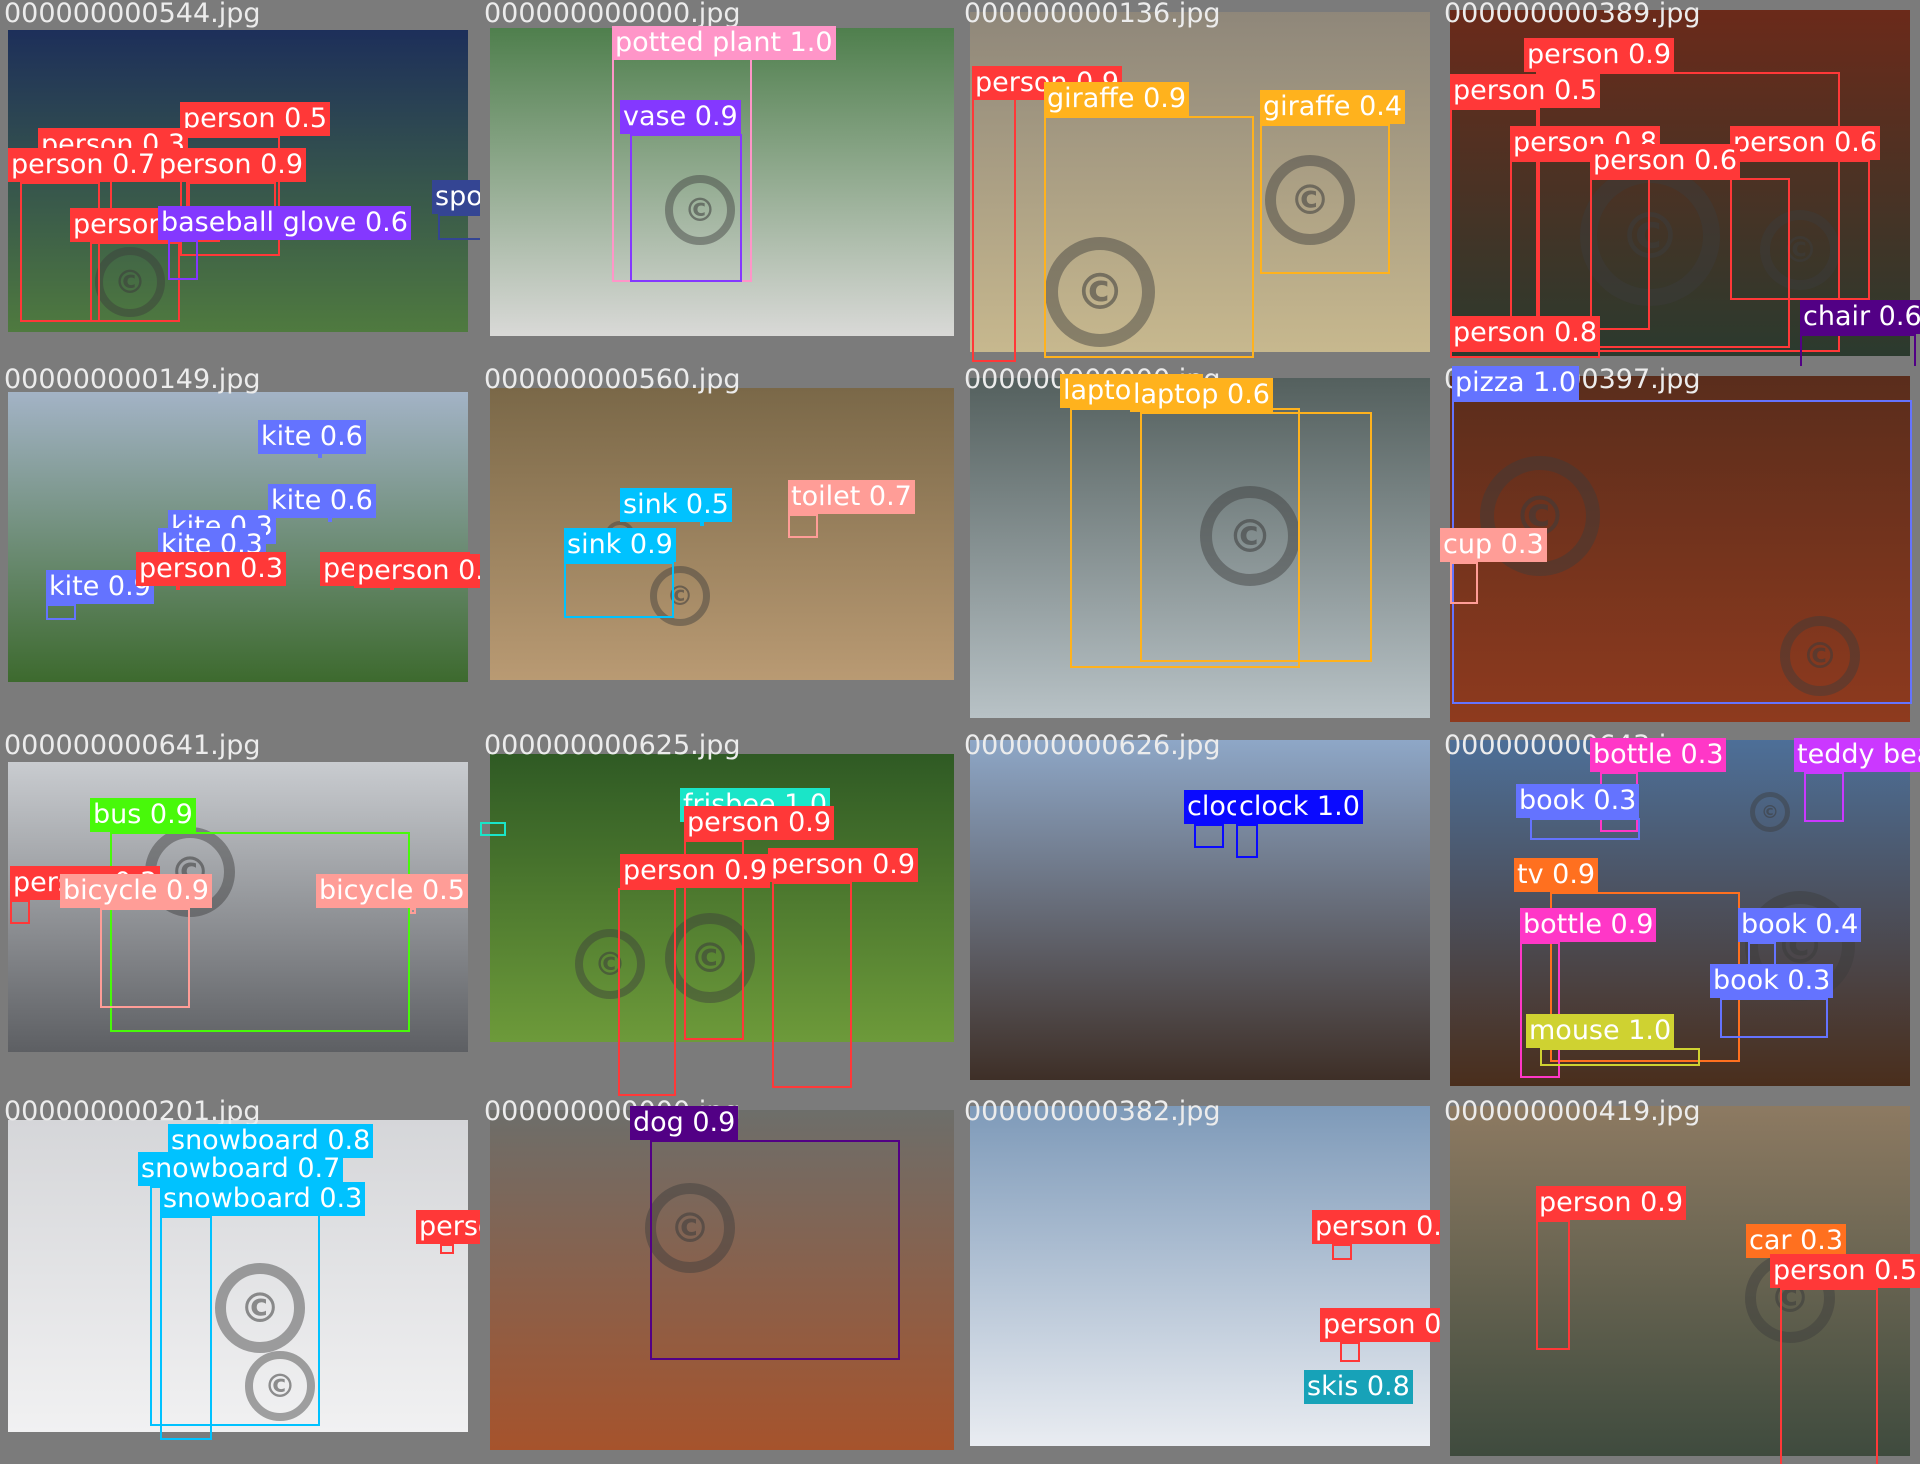  Describe the element at coordinates (1092, 14) in the screenshot. I see `filename-label: 000000000136.jpg` at that location.